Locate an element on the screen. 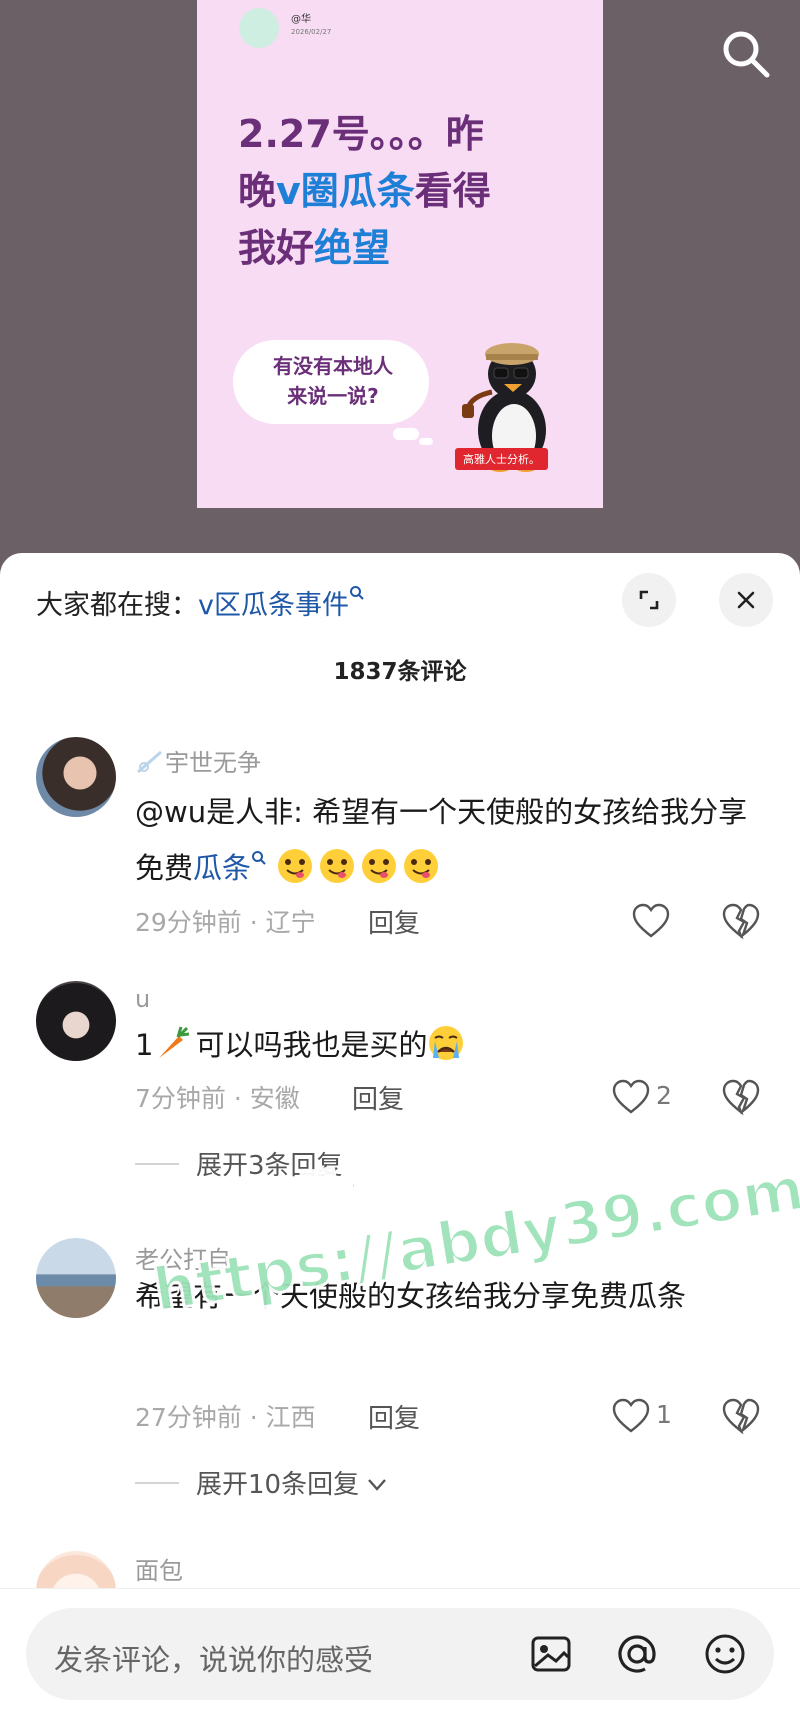 This screenshot has height=1715, width=800. close-button is located at coordinates (746, 600).